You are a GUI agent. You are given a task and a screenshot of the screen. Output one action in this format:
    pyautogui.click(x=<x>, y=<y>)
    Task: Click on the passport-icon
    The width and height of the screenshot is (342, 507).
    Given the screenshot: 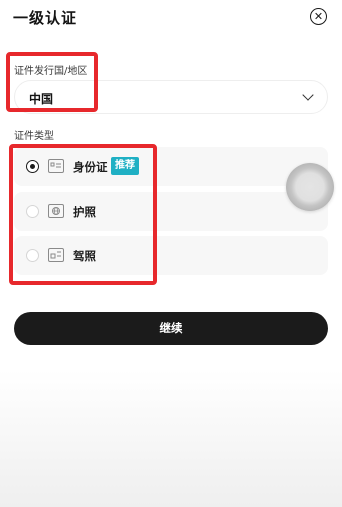 What is the action you would take?
    pyautogui.click(x=56, y=211)
    